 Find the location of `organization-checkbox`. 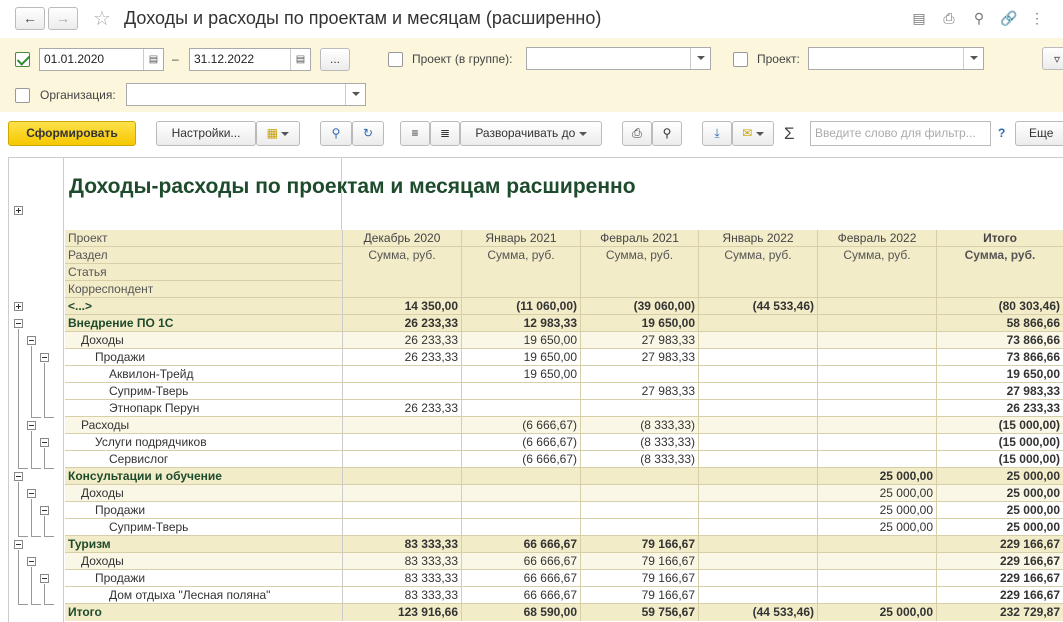

organization-checkbox is located at coordinates (22, 95).